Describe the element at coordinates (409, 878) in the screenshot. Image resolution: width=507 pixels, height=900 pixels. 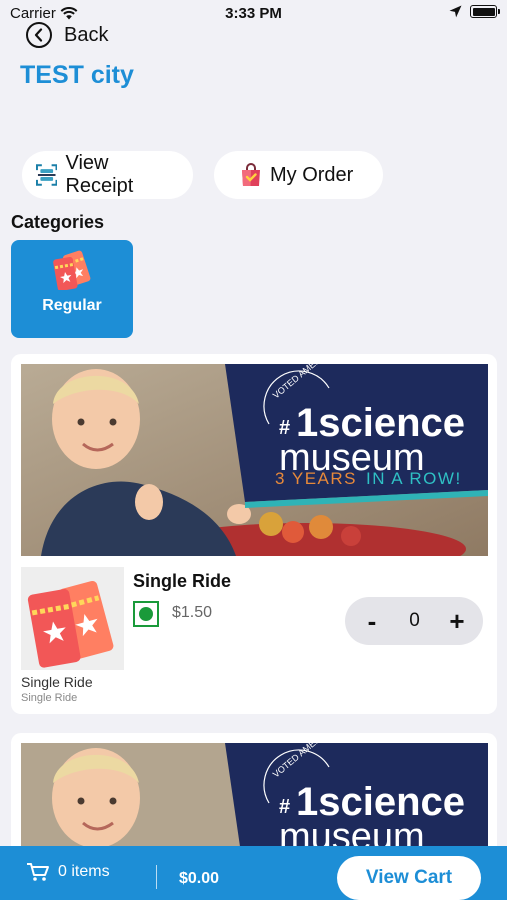
I see `view-cart-button: View Cart` at that location.